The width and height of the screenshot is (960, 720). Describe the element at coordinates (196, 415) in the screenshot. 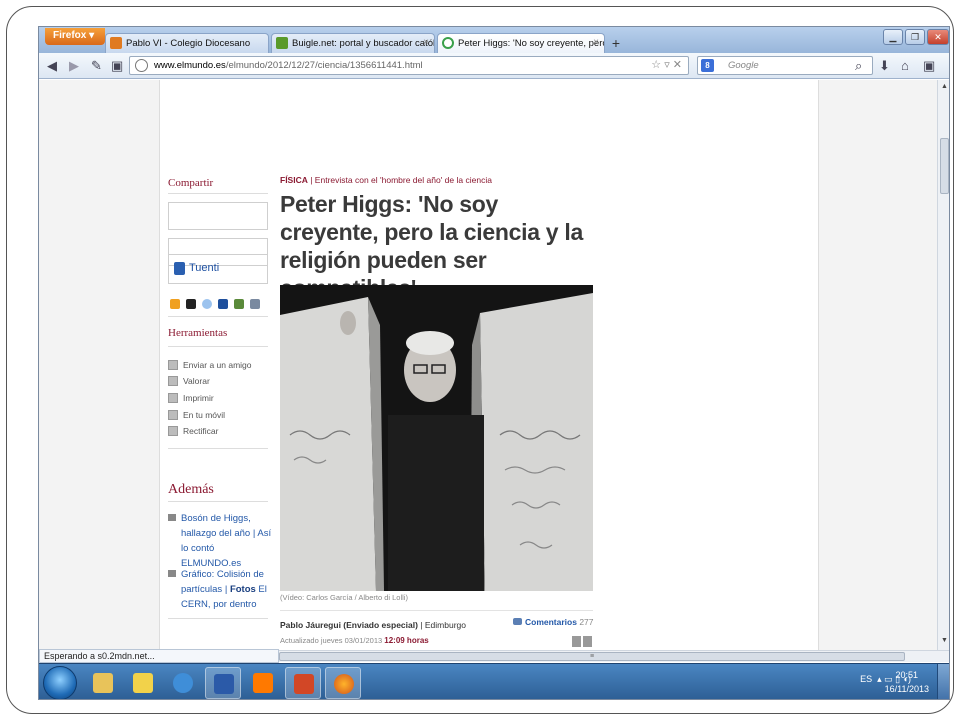

I see `tool-mobile: En tu móvil` at that location.